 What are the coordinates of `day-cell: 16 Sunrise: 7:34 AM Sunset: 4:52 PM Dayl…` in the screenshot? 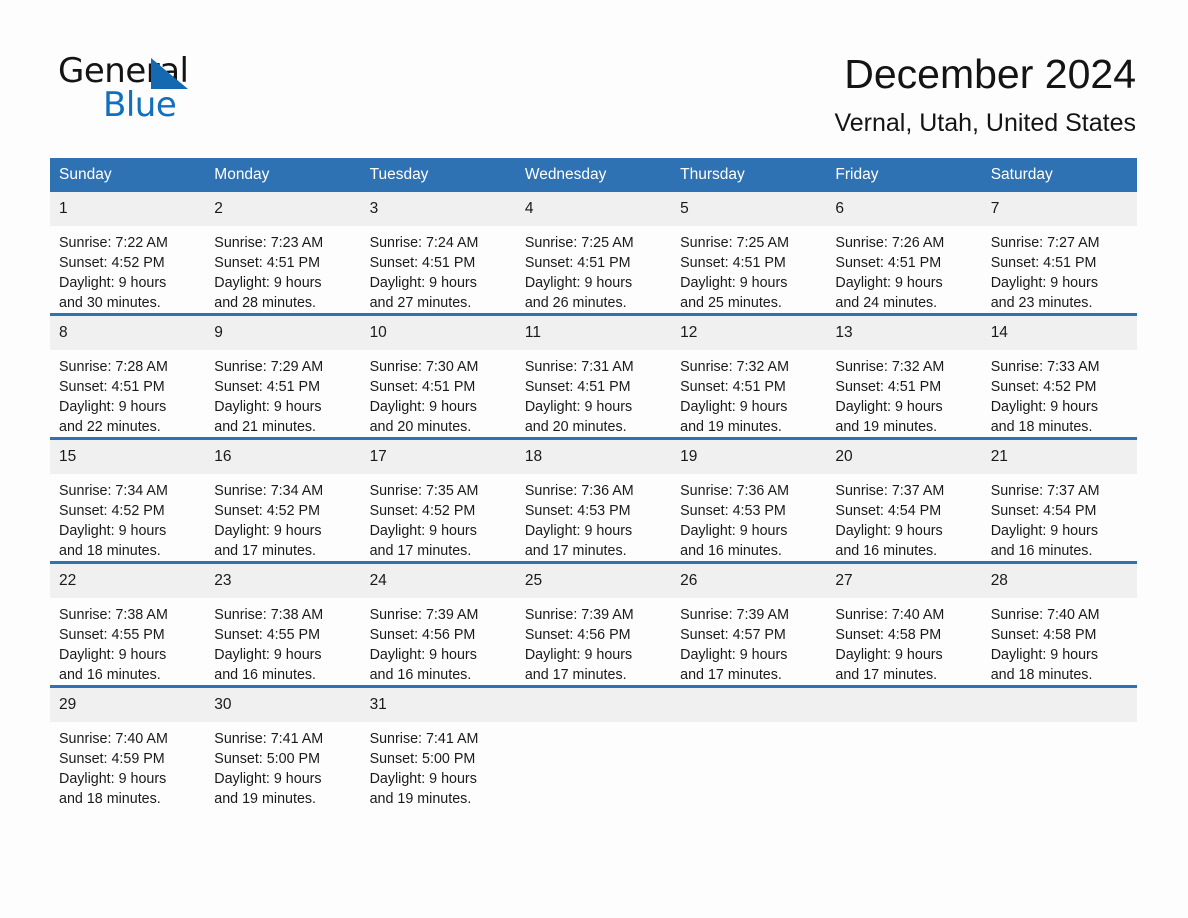 It's located at (283, 500).